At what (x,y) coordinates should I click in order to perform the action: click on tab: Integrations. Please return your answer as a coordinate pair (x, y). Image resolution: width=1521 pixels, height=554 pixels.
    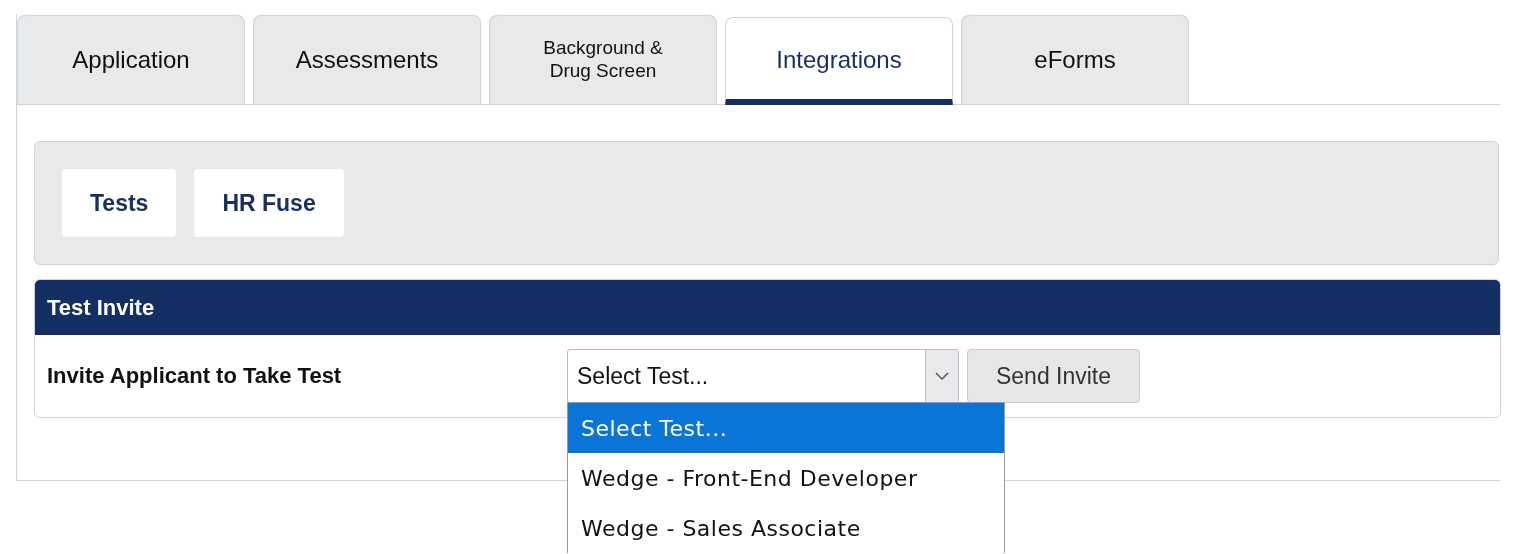
    Looking at the image, I should click on (839, 61).